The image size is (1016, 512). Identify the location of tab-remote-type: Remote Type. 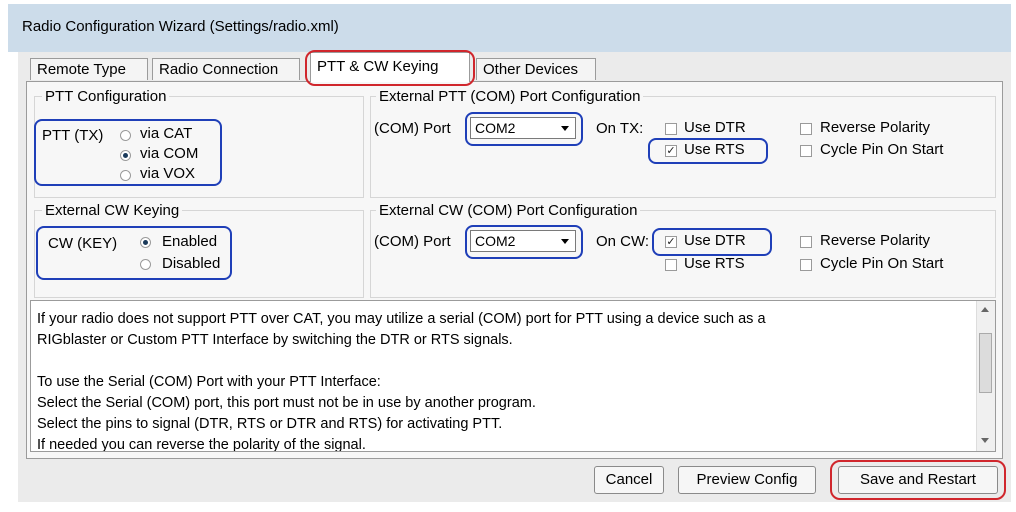
(89, 69).